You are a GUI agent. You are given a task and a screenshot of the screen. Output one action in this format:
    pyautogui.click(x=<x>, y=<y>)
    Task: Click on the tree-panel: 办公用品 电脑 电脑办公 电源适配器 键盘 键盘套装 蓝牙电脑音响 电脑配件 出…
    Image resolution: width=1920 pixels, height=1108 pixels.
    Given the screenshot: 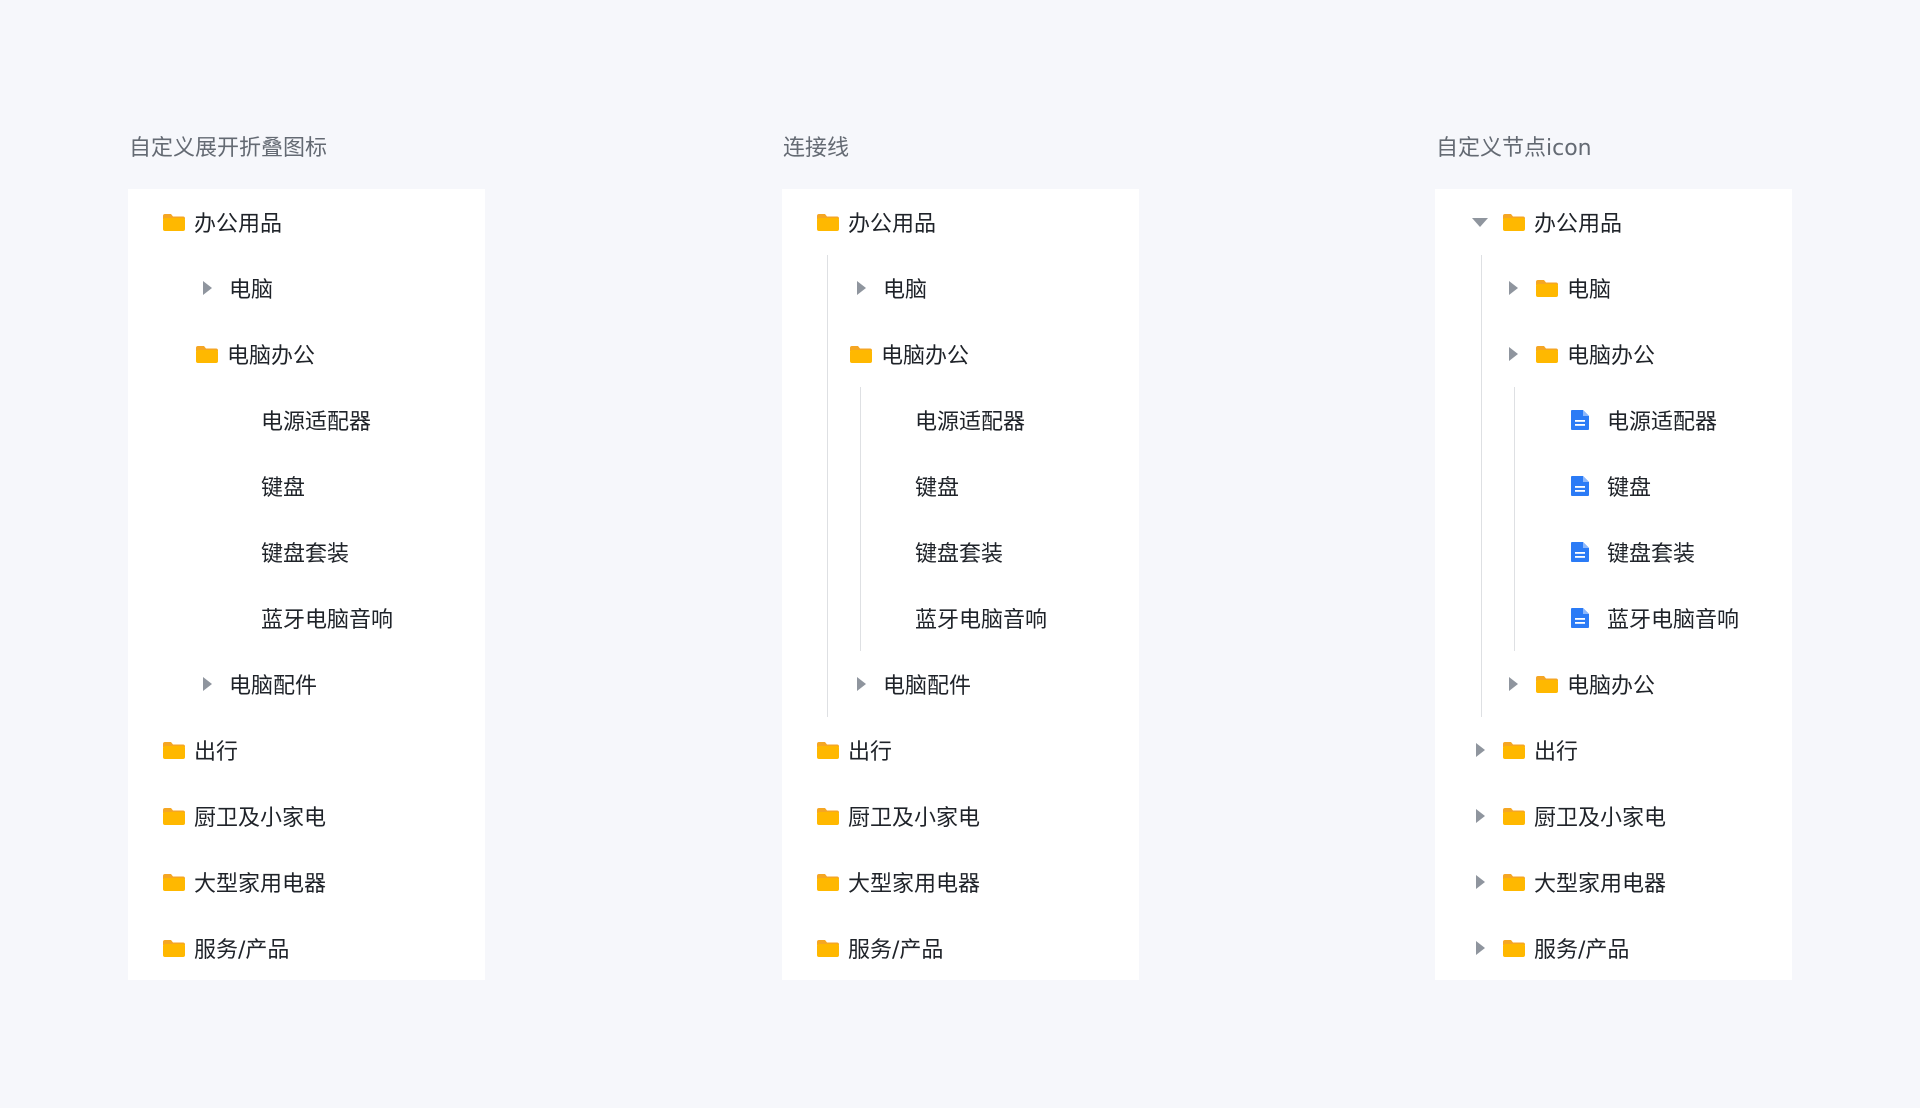 What is the action you would take?
    pyautogui.click(x=960, y=584)
    